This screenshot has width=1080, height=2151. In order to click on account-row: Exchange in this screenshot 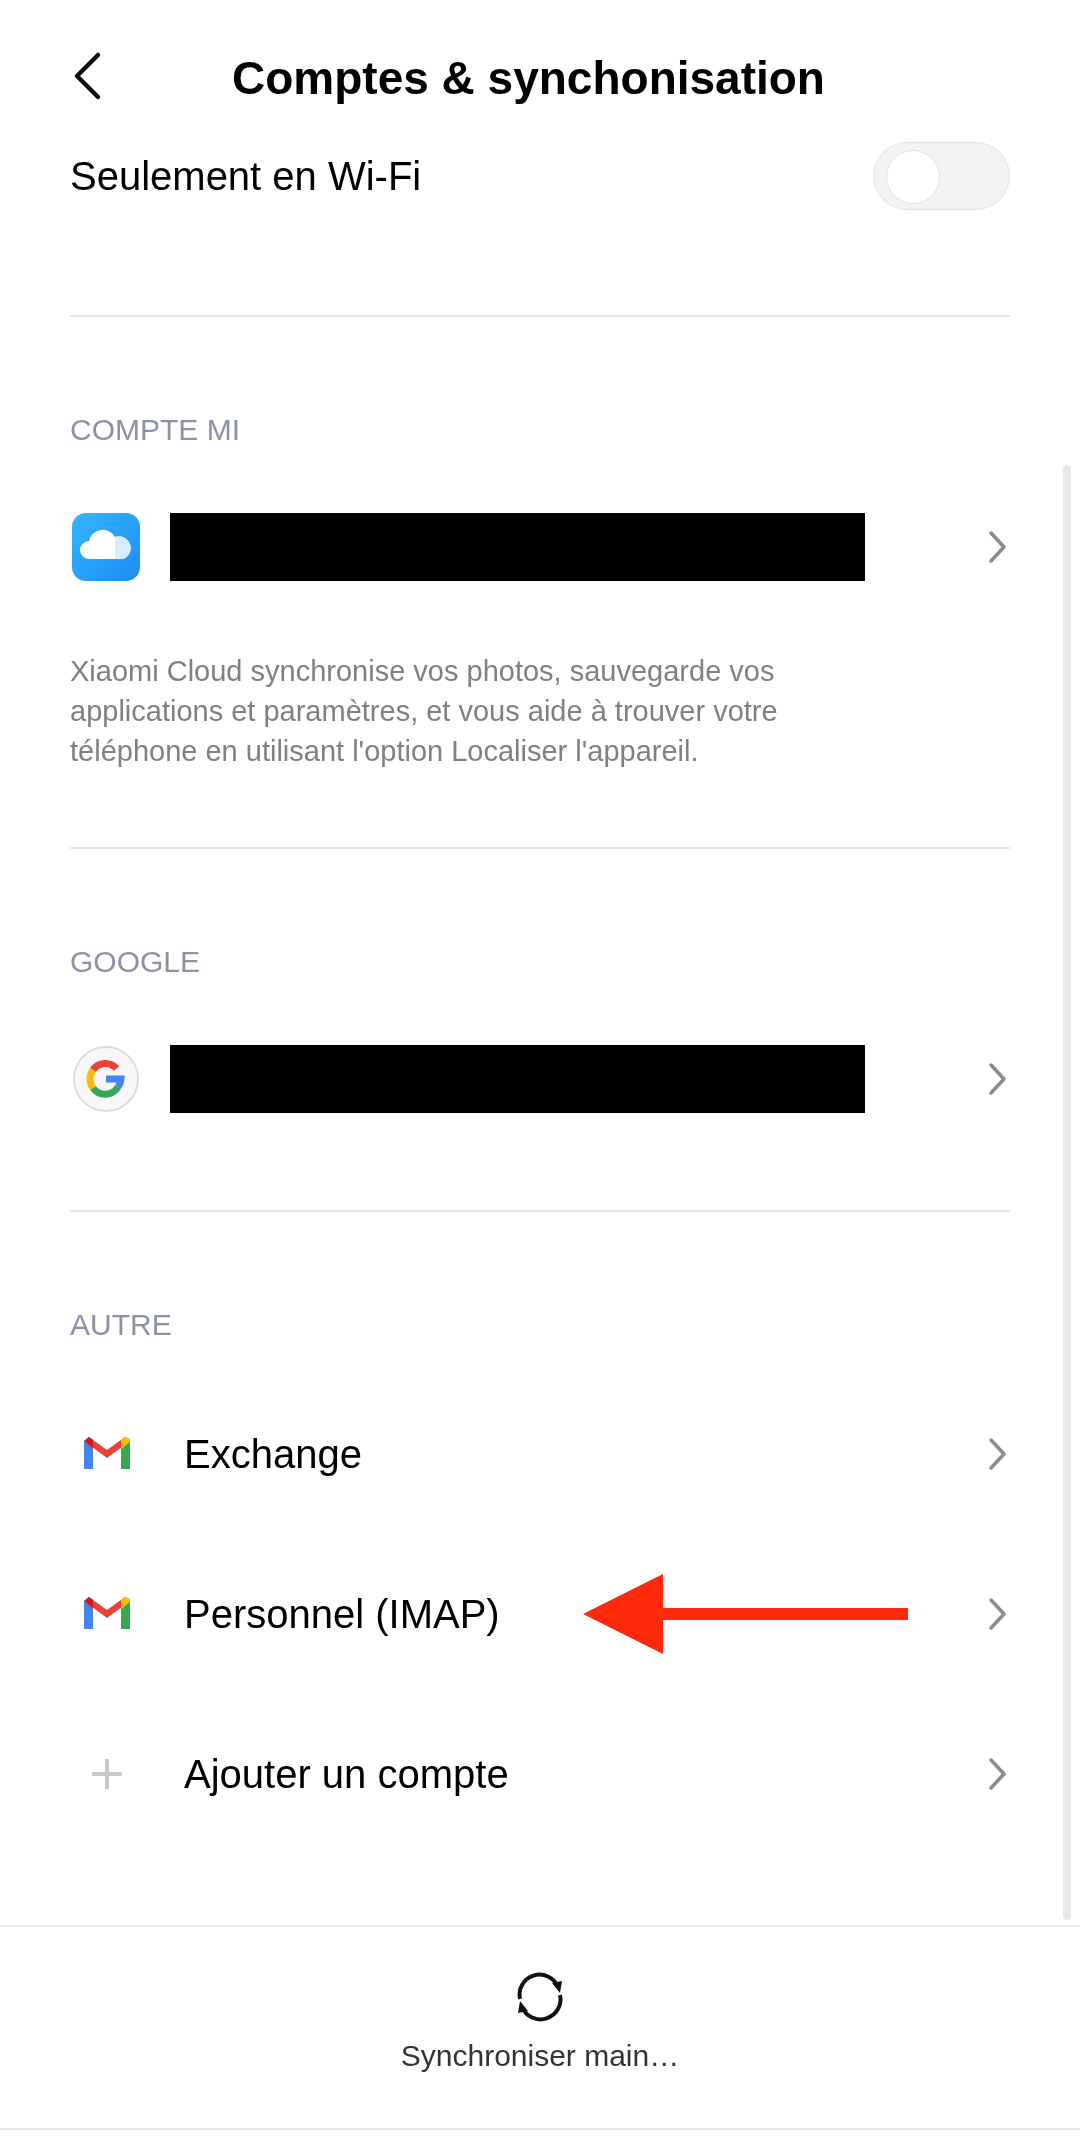, I will do `click(540, 1454)`.